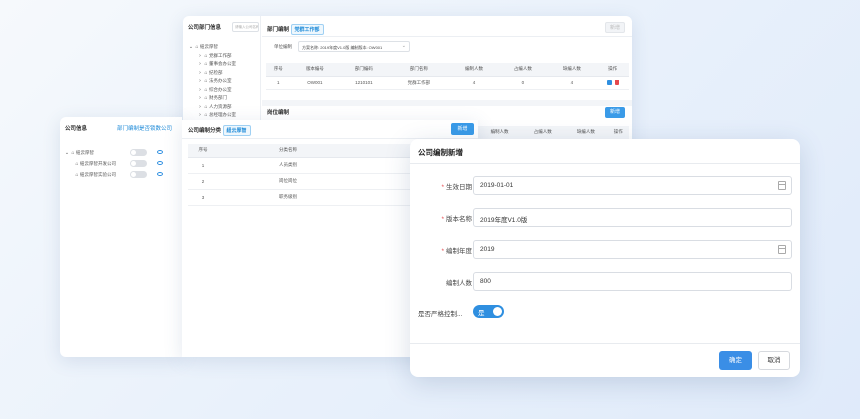  What do you see at coordinates (98, 174) in the screenshot?
I see `company-tree-label: 紐云厚智实验公司` at bounding box center [98, 174].